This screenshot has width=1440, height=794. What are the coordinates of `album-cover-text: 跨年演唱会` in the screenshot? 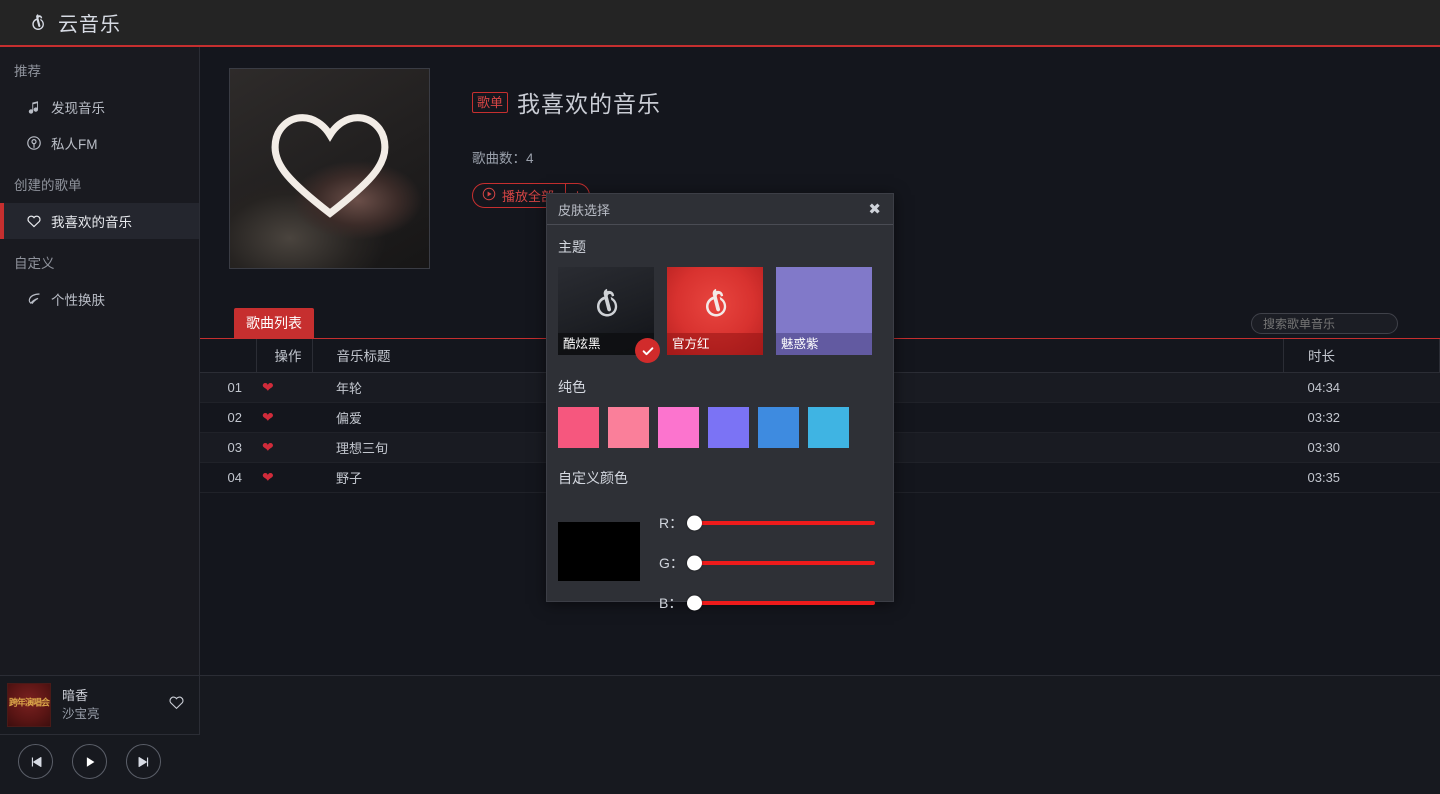 It's located at (29, 702).